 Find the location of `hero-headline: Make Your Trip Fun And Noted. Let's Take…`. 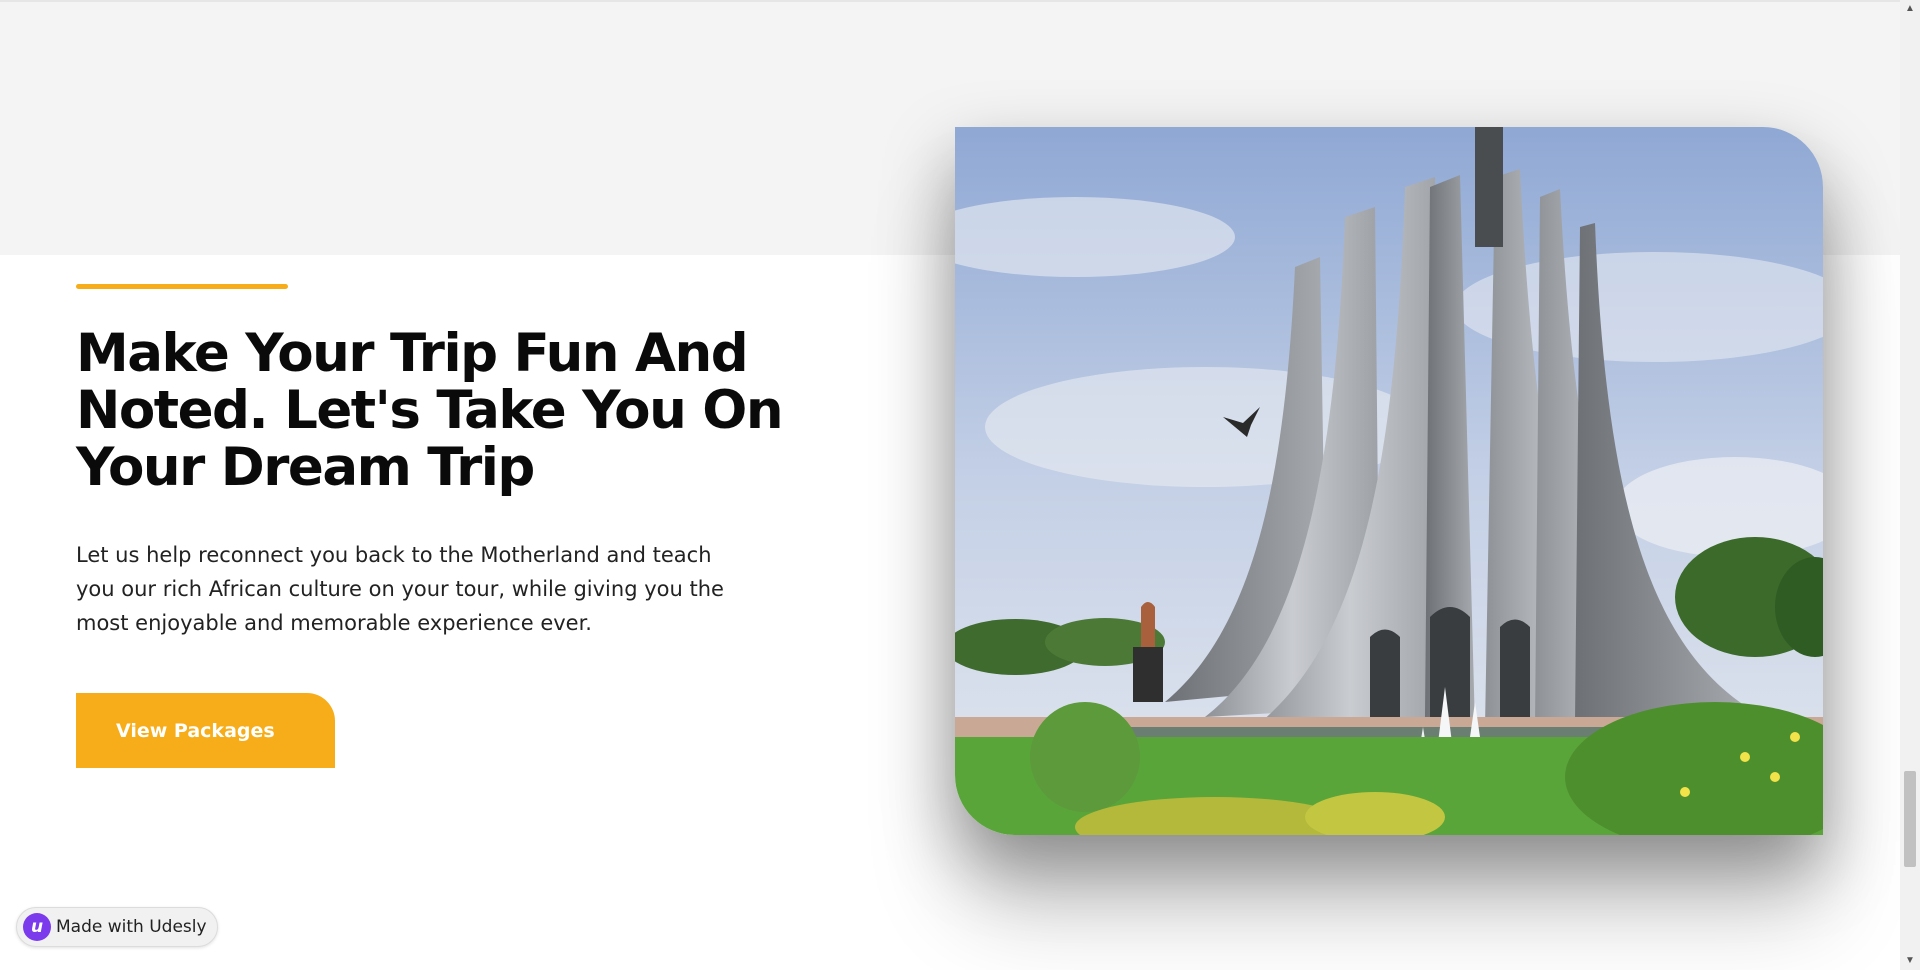

hero-headline: Make Your Trip Fun And Noted. Let's Take… is located at coordinates (430, 410).